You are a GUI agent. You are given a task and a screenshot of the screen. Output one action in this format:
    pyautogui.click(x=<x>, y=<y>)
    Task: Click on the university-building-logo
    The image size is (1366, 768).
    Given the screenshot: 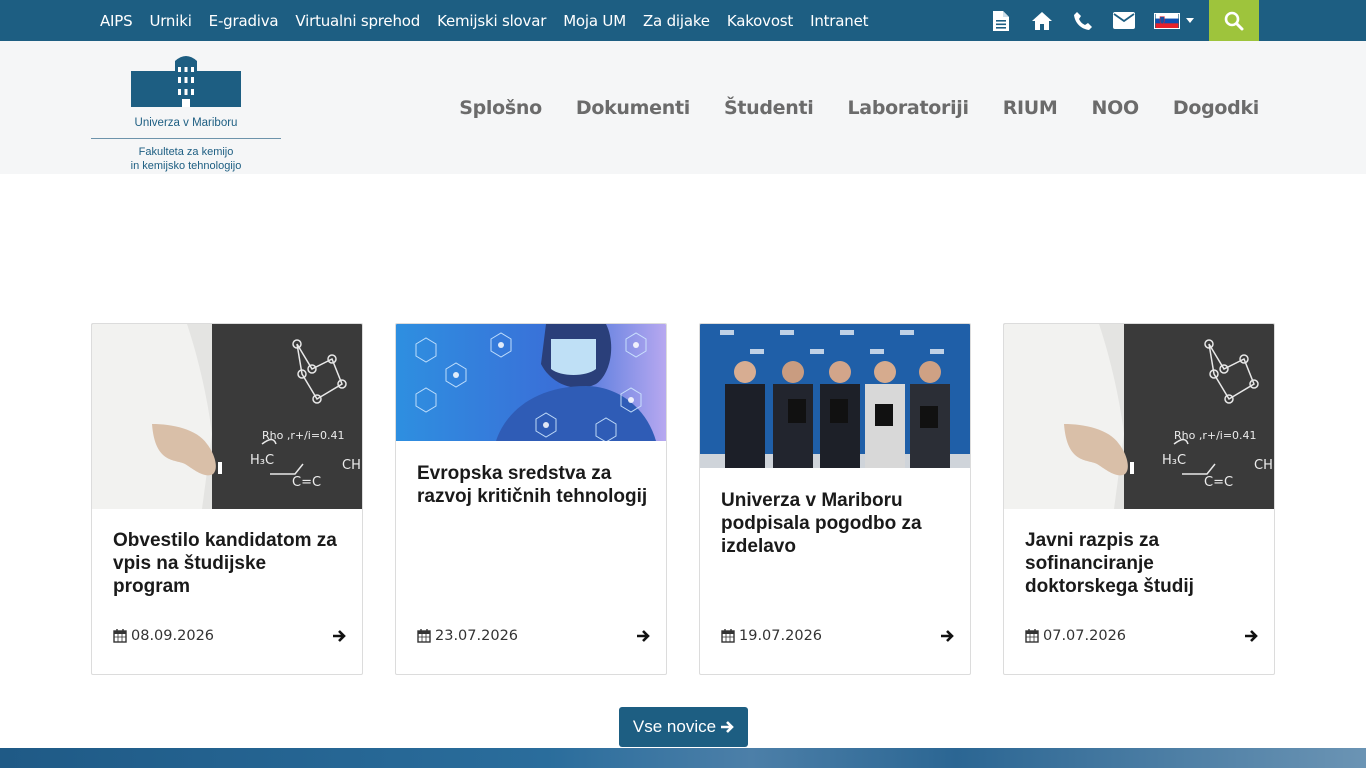 What is the action you would take?
    pyautogui.click(x=186, y=81)
    